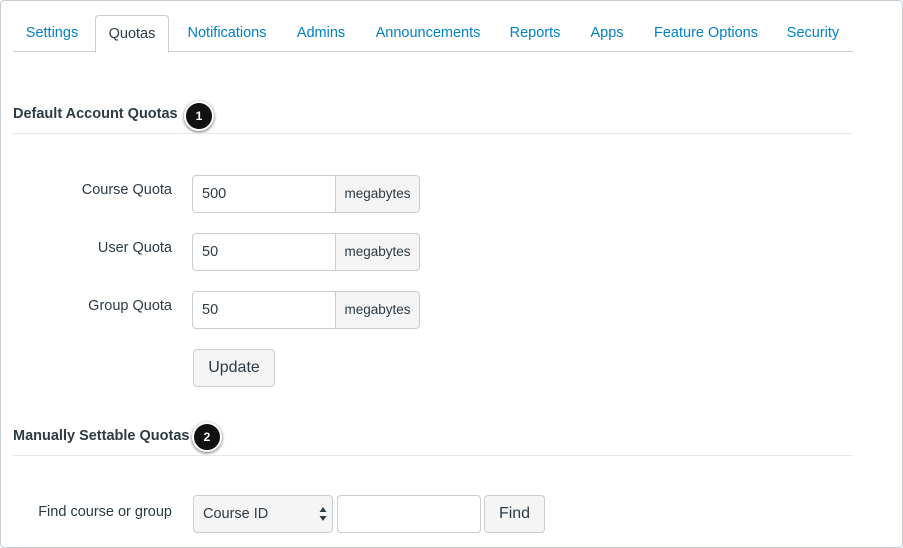 This screenshot has width=903, height=548. I want to click on tab-announcements: Announcements, so click(428, 33).